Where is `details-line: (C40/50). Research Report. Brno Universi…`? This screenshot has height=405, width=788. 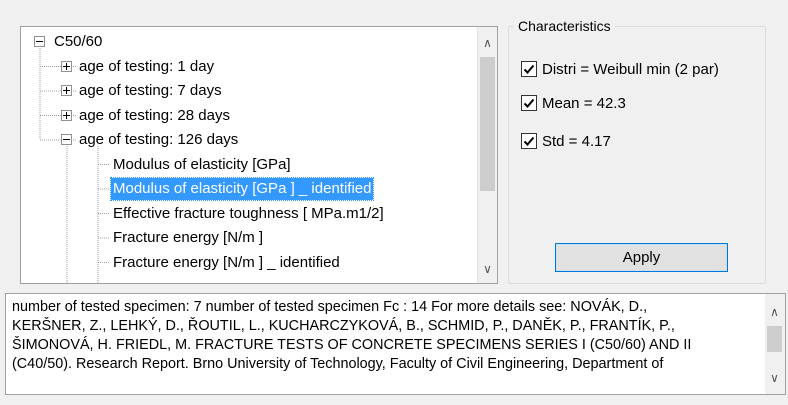 details-line: (C40/50). Research Report. Brno Universi… is located at coordinates (338, 364).